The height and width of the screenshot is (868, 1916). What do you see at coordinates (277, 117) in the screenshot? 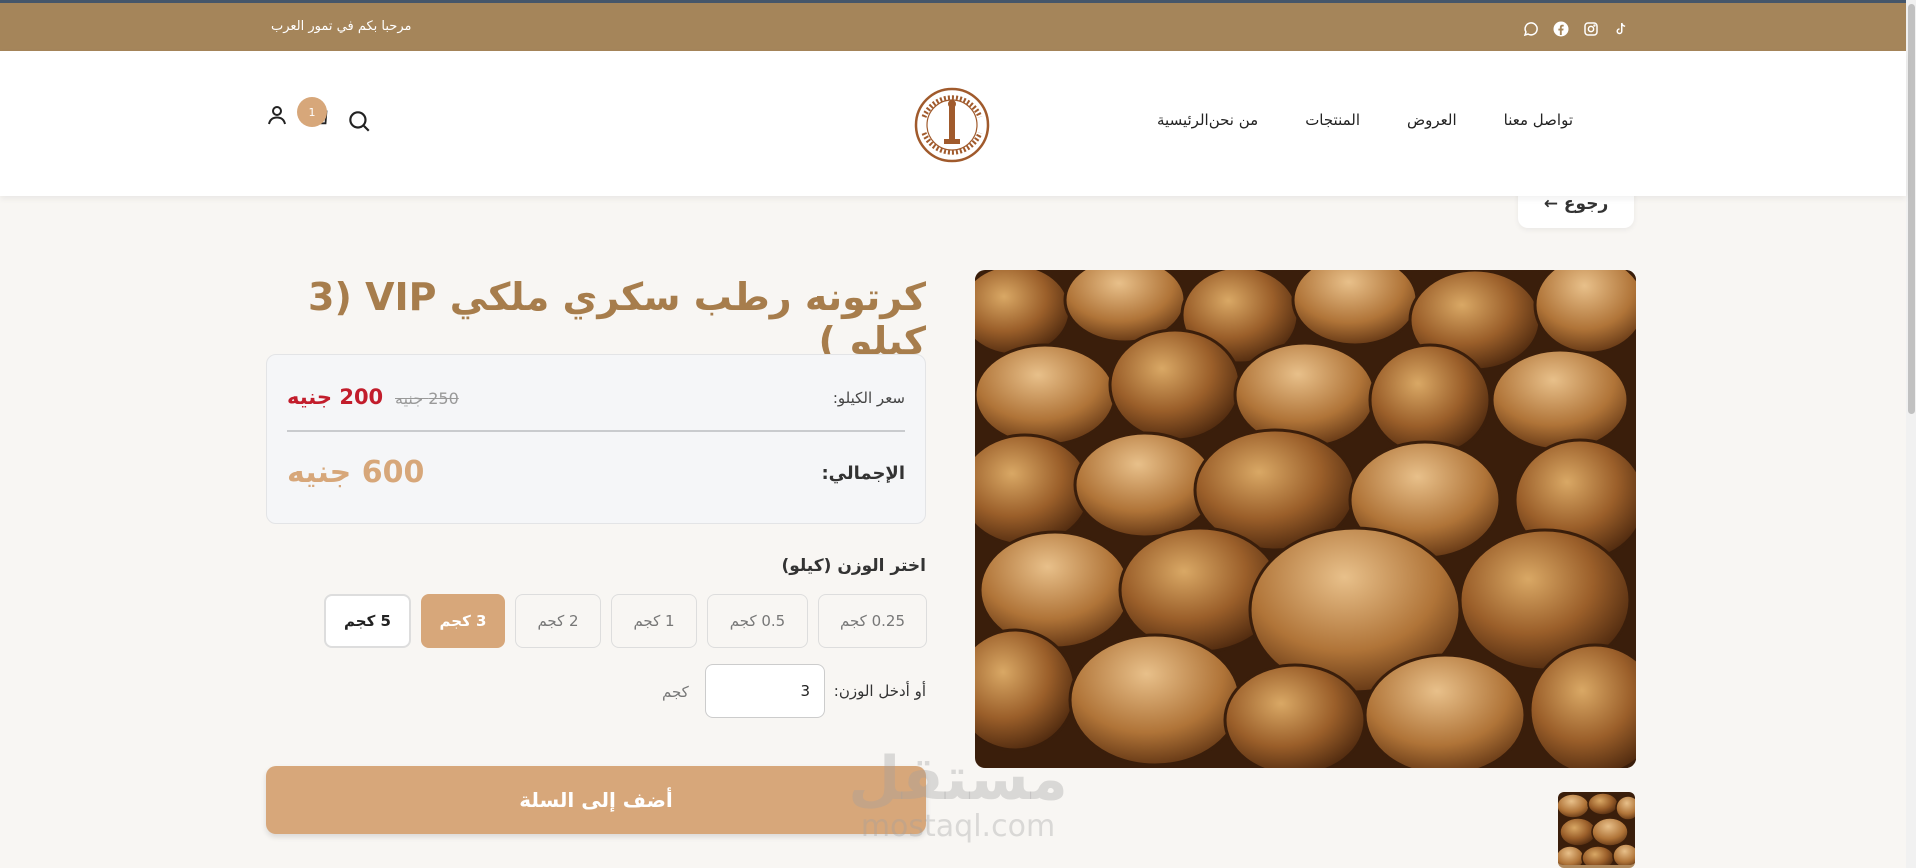
I see `user-icon` at bounding box center [277, 117].